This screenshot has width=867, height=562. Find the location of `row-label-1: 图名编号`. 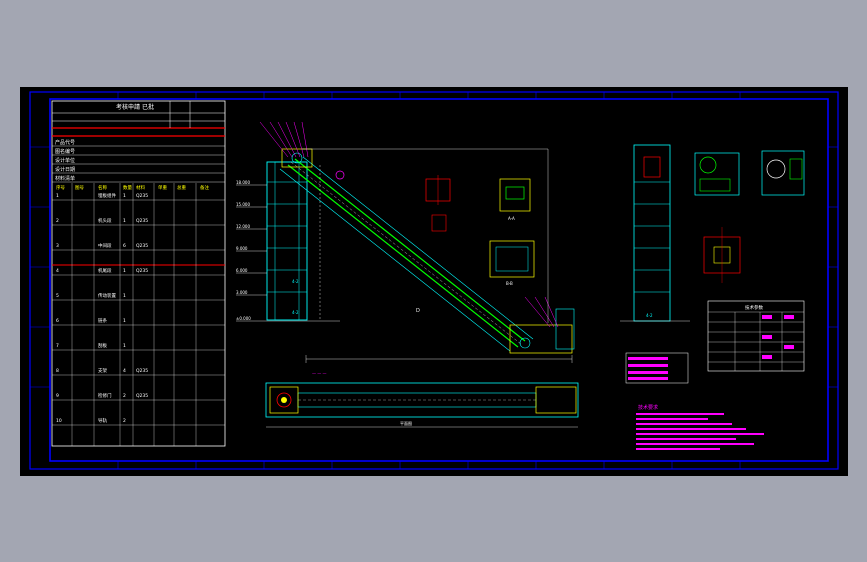

row-label-1: 图名编号 is located at coordinates (65, 151).